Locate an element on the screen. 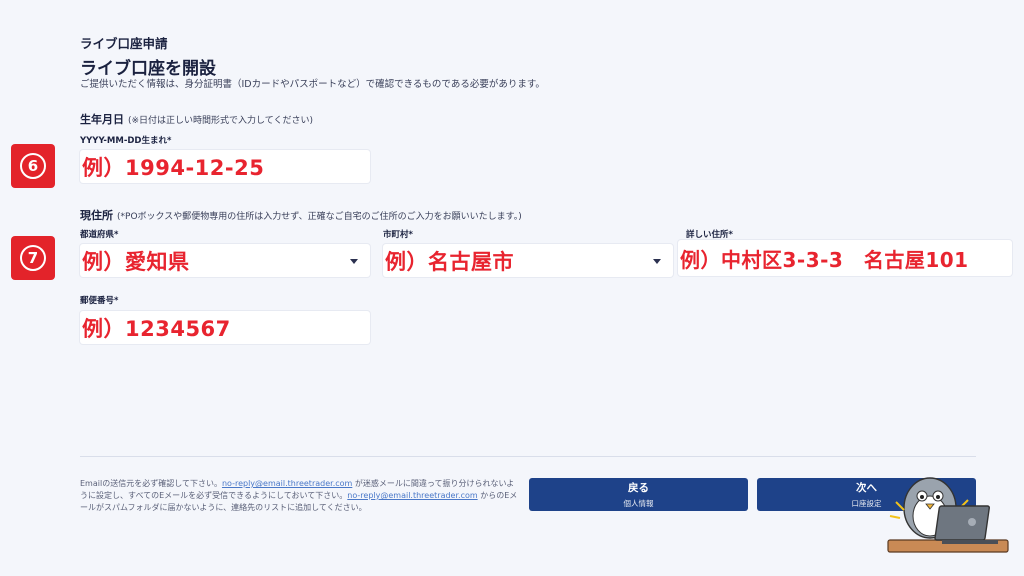  birthdate-section-label: 生年月日 (※日付は正しい時間形式で入力してください) is located at coordinates (196, 119).